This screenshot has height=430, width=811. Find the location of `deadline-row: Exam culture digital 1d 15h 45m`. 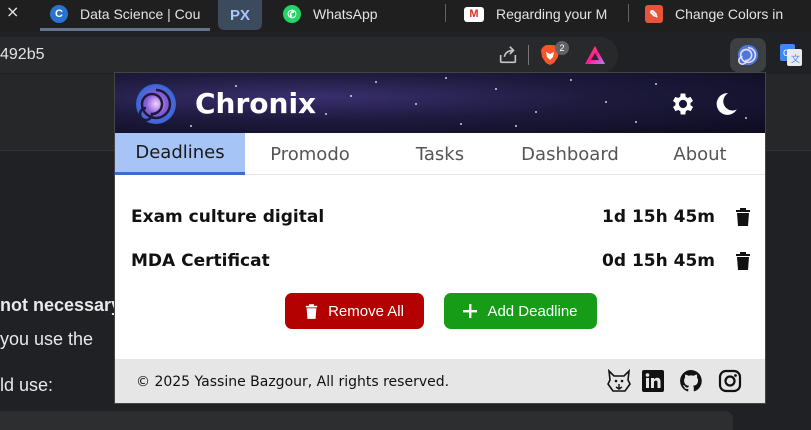

deadline-row: Exam culture digital 1d 15h 45m is located at coordinates (441, 217).